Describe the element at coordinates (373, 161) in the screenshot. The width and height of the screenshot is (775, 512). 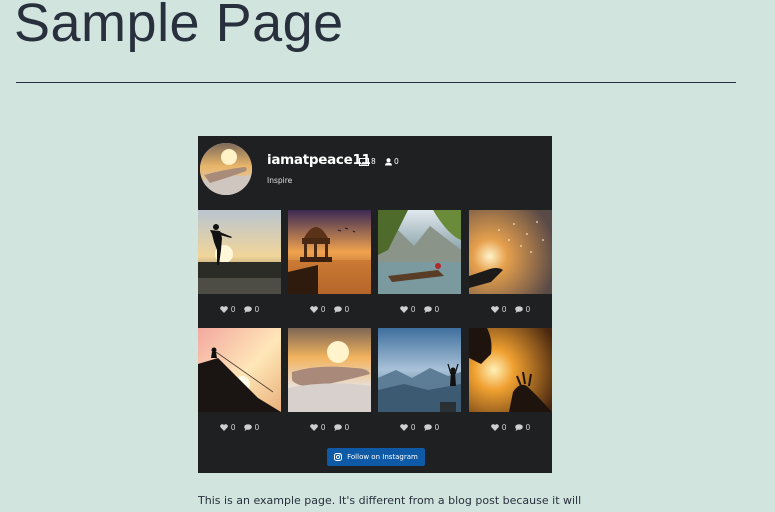
I see `posts-count-value: 8` at that location.